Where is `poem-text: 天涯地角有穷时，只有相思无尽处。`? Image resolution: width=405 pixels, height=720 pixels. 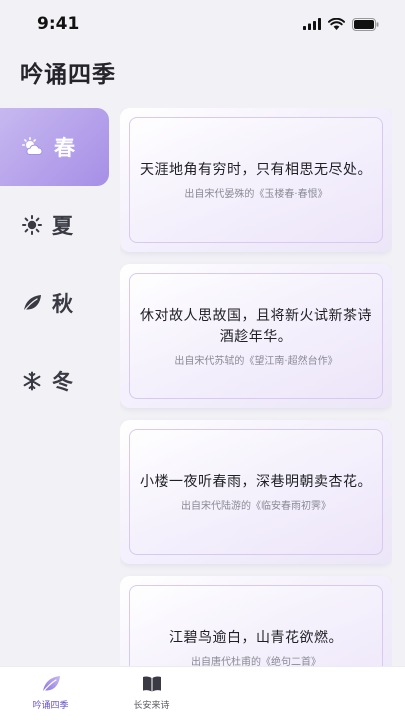 poem-text: 天涯地角有穷时，只有相思无尽处。 is located at coordinates (256, 170).